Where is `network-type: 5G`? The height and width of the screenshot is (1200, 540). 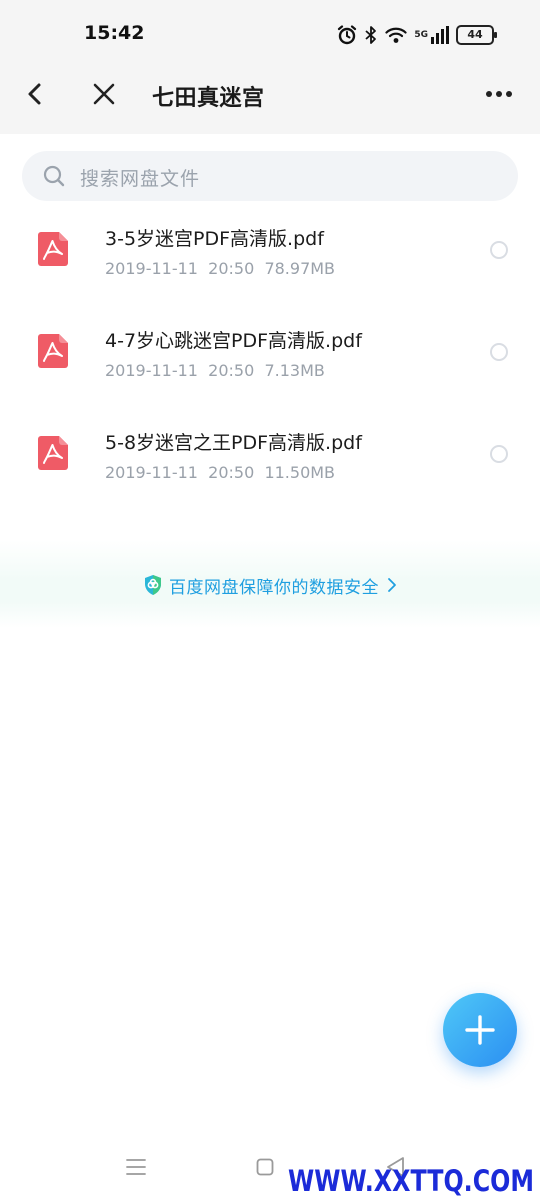 network-type: 5G is located at coordinates (421, 34).